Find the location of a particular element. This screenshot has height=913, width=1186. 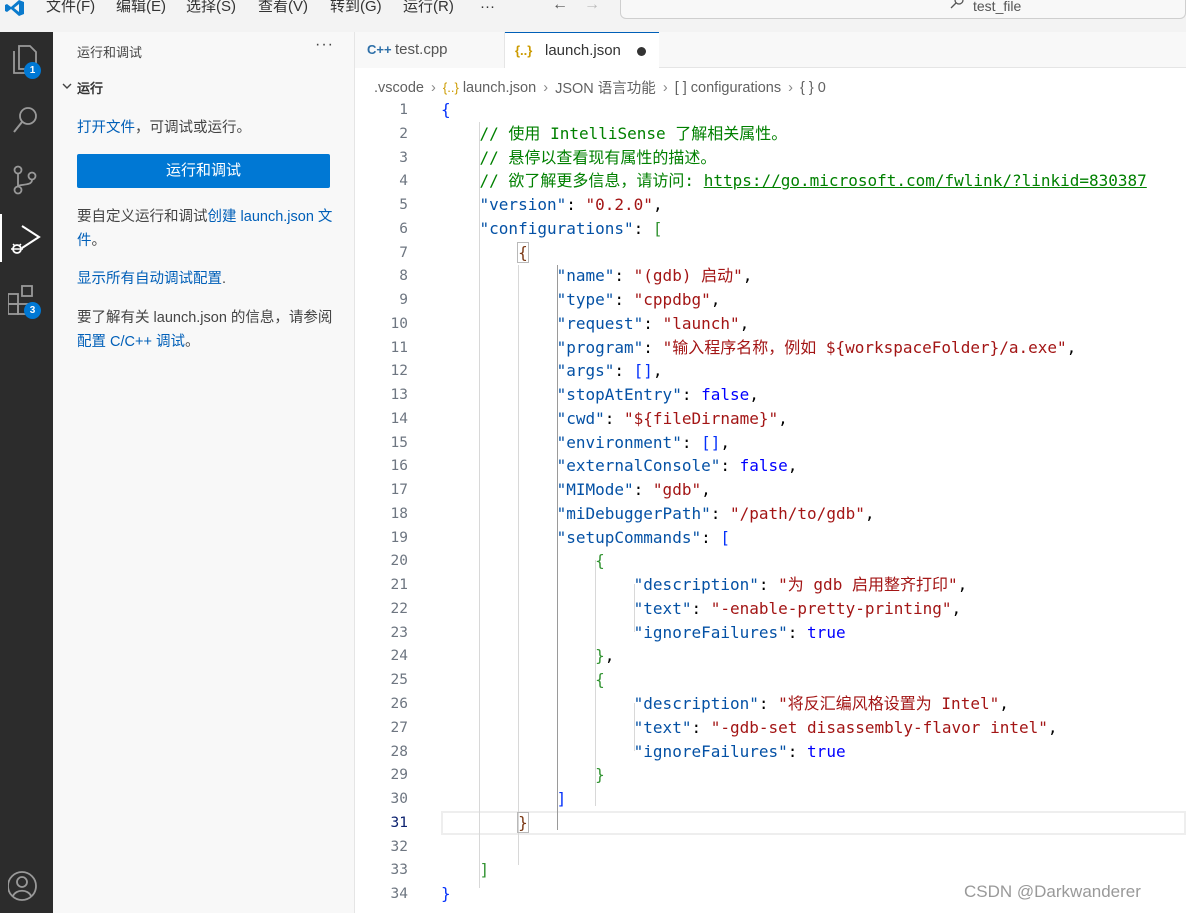

code-line: "description": "为 gdb 启用整齐打印", is located at coordinates (800, 585).